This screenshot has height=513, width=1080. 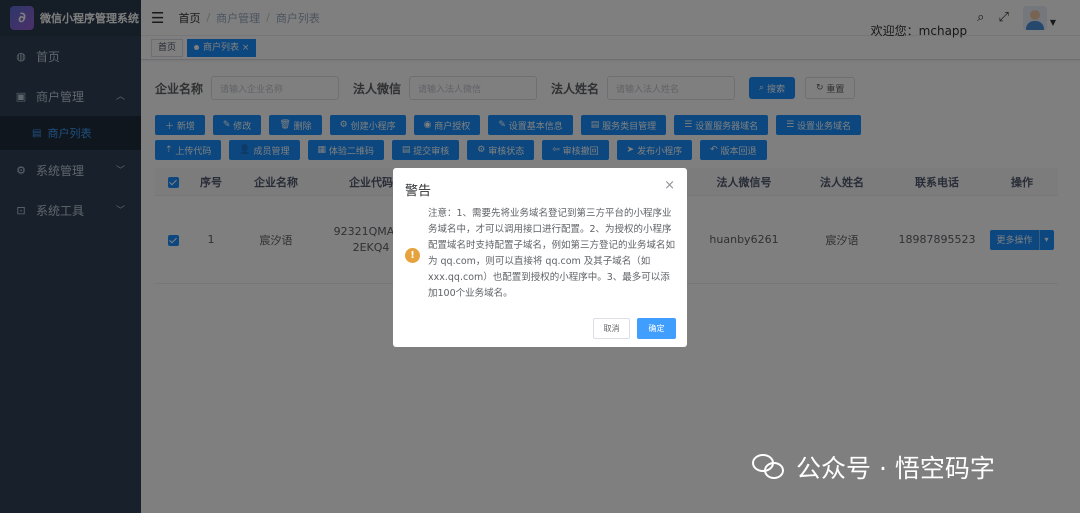 I want to click on dialog-title: 警告, so click(x=418, y=191).